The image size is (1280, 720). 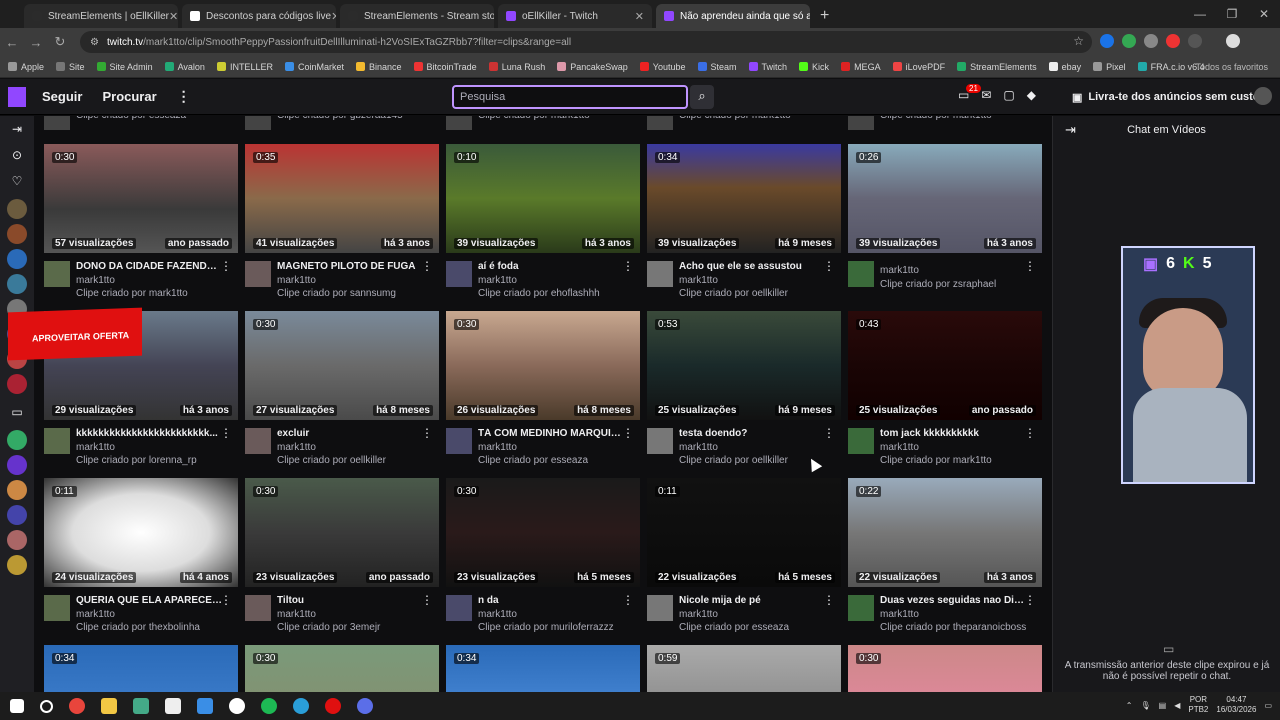 I want to click on clip-thumbnail: 0:26 39 visualizações há 3 anos, so click(x=945, y=198).